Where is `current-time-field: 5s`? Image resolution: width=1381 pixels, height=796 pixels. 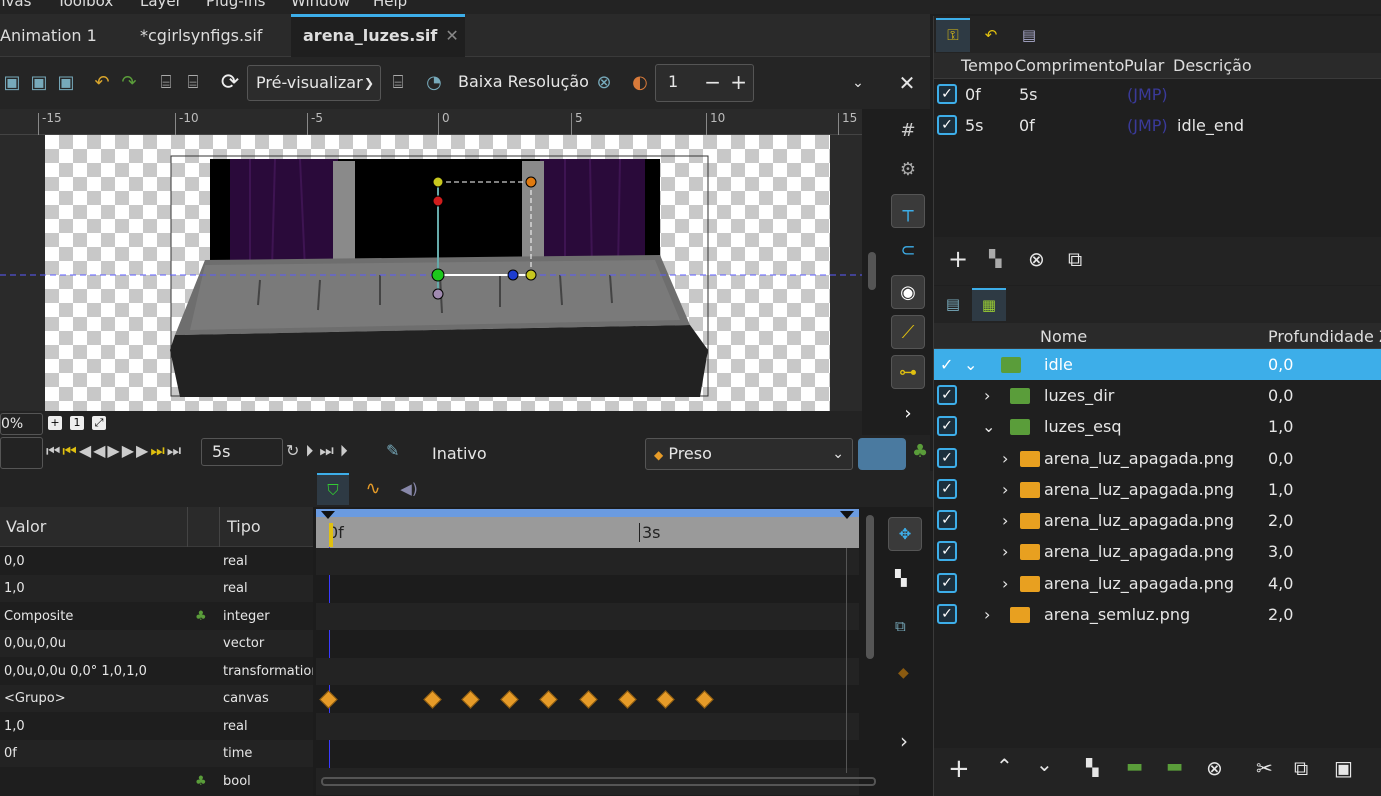
current-time-field: 5s is located at coordinates (242, 452).